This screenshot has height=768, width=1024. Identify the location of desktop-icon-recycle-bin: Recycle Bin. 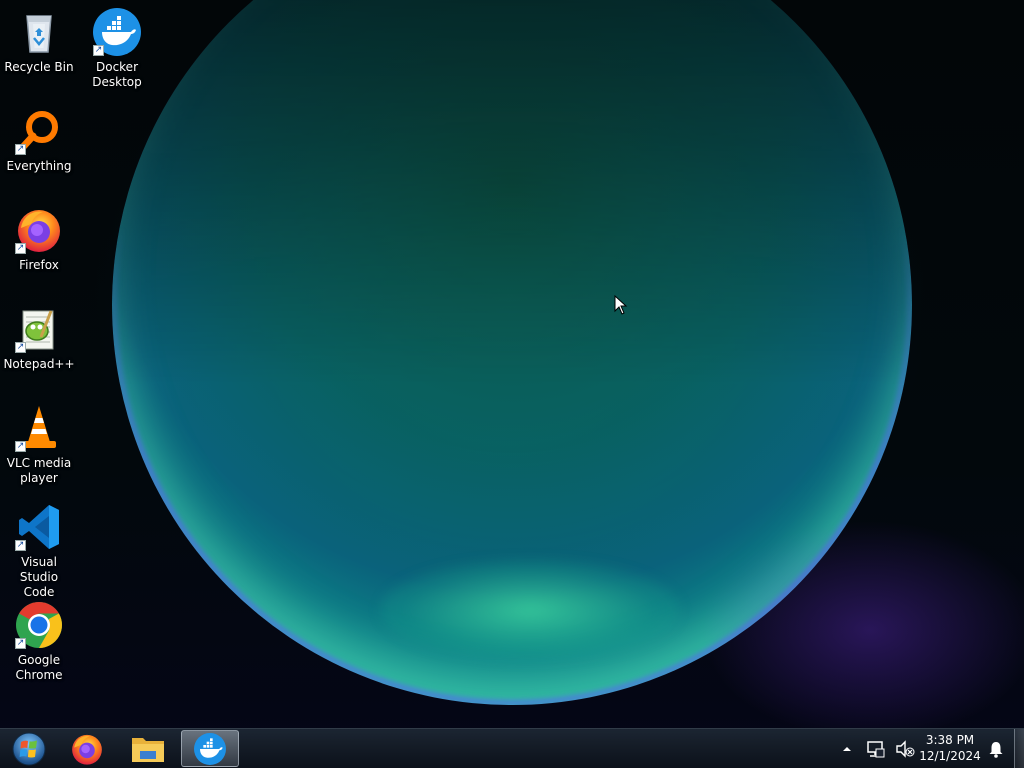
(39, 41).